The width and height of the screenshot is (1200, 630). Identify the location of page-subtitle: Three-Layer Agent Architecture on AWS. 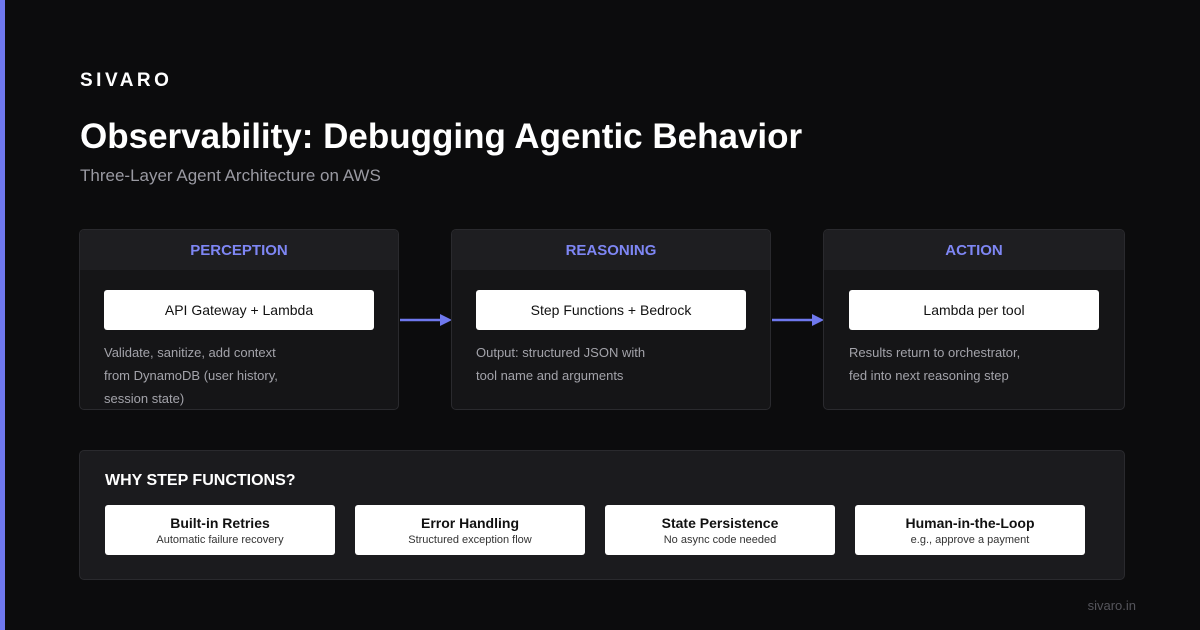
(230, 175).